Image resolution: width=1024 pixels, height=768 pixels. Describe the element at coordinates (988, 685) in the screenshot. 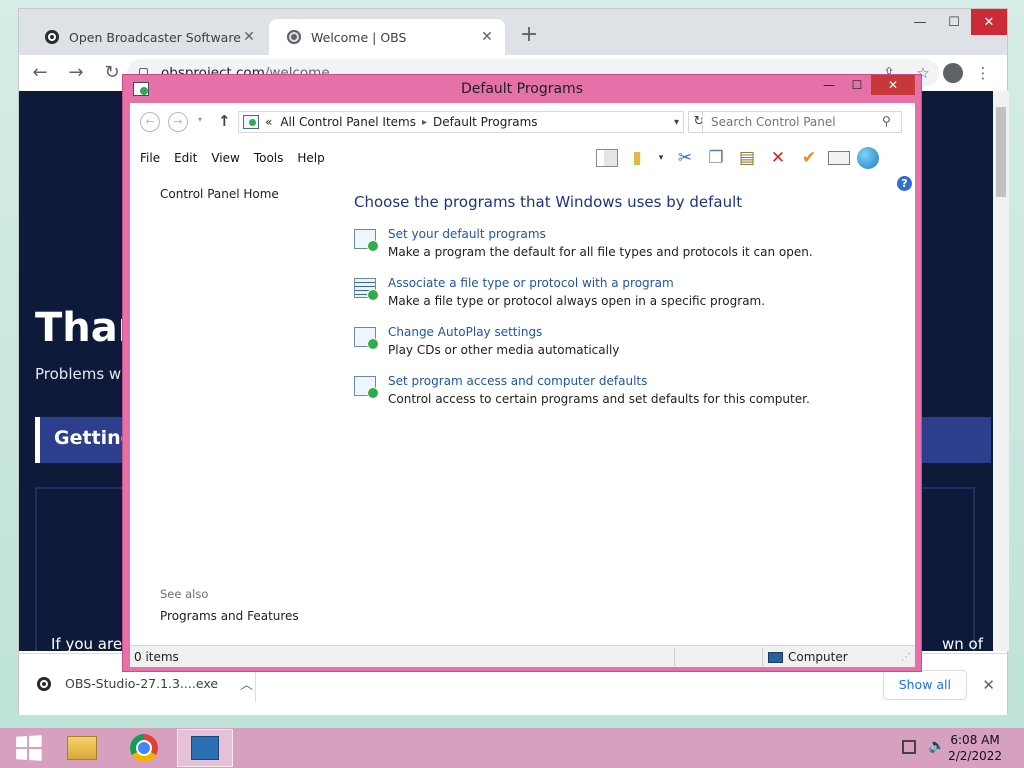

I see `download-bar-close-icon: ✕` at that location.